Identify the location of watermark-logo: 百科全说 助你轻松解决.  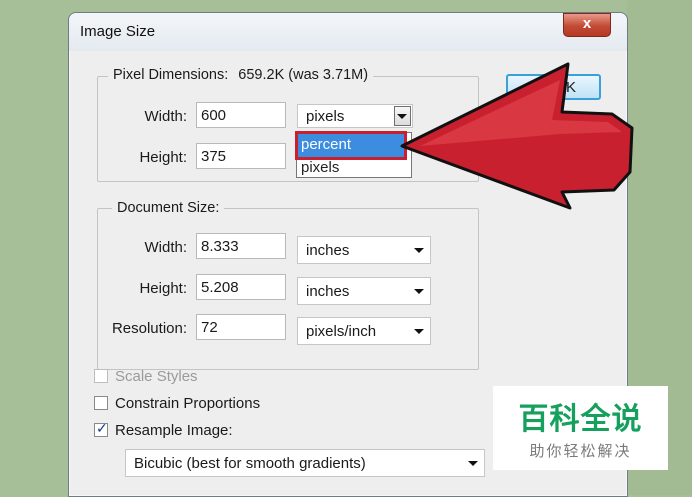
(580, 428).